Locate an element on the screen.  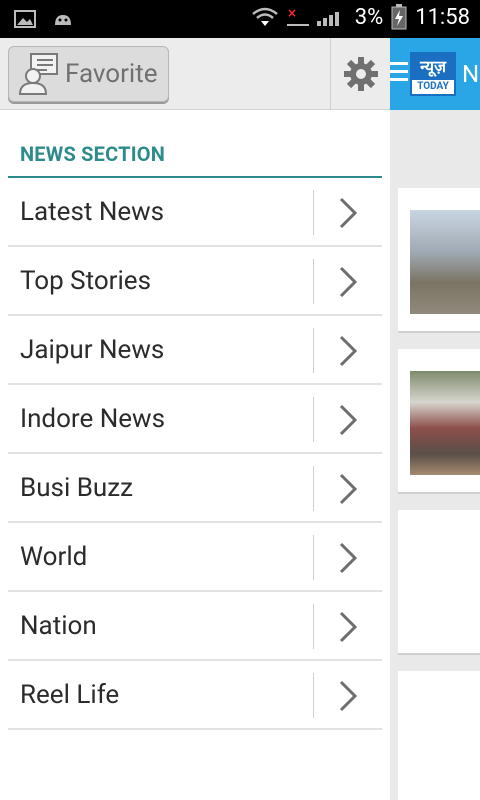
menu-item-latest-news: Latest News is located at coordinates (195, 212).